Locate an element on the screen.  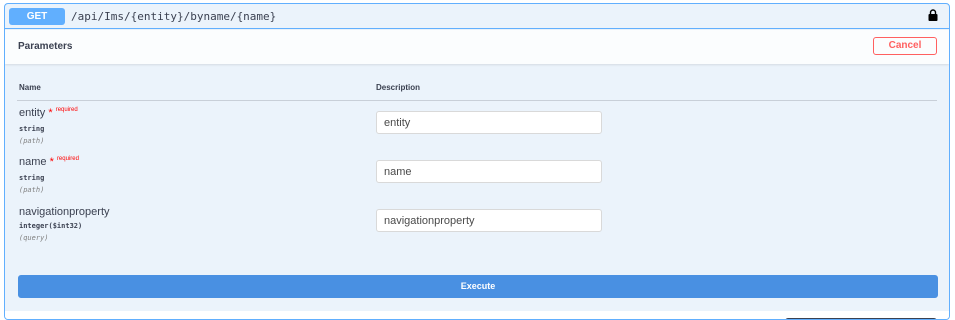
method-badge: GET is located at coordinates (37, 16).